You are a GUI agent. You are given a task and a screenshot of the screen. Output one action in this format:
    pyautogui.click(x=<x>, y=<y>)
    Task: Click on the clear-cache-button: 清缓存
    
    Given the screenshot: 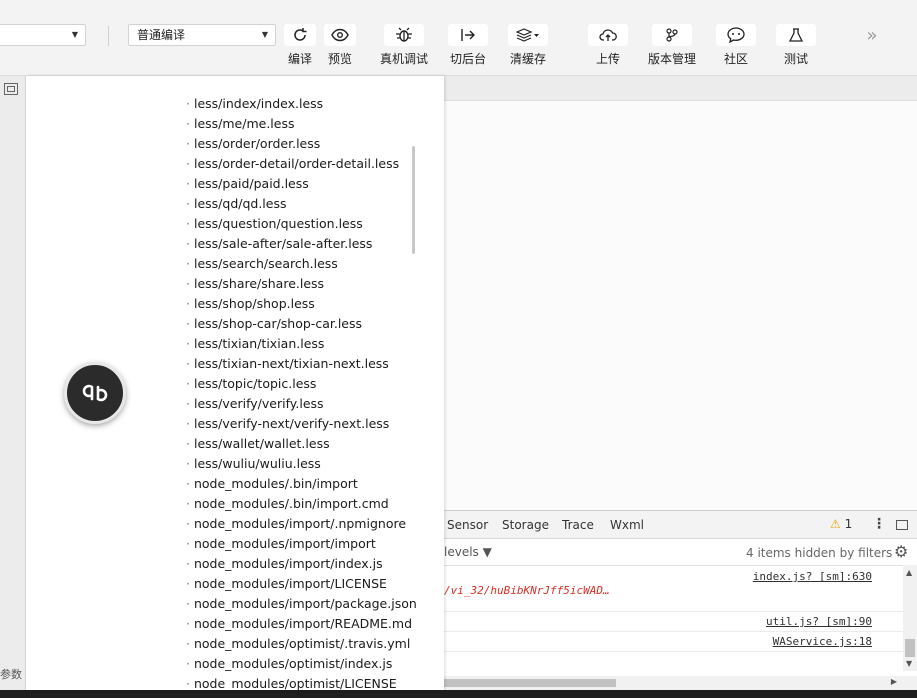 What is the action you would take?
    pyautogui.click(x=528, y=47)
    